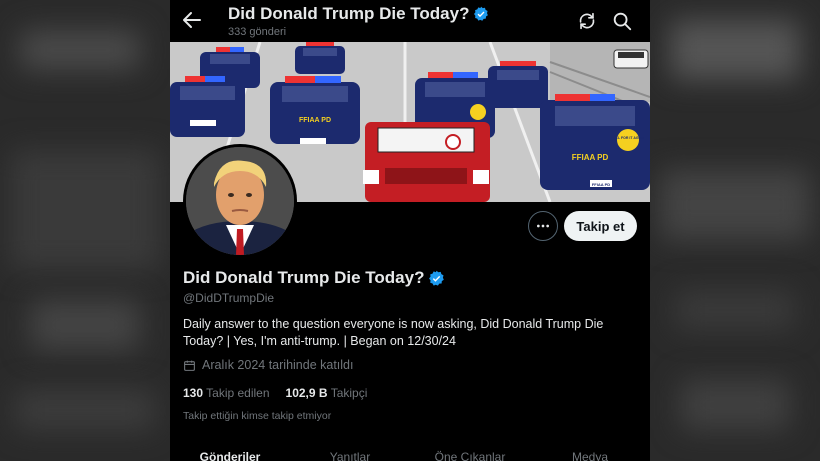 The width and height of the screenshot is (820, 461). I want to click on header-title-text: Did Donald Trump Die Today?, so click(349, 13).